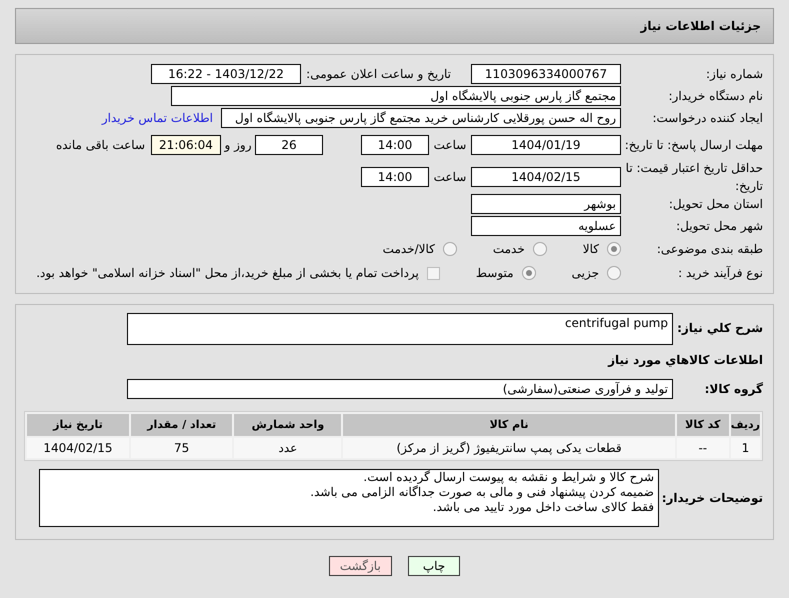  What do you see at coordinates (186, 145) in the screenshot?
I see `remaining-time-field: 21:06:04` at bounding box center [186, 145].